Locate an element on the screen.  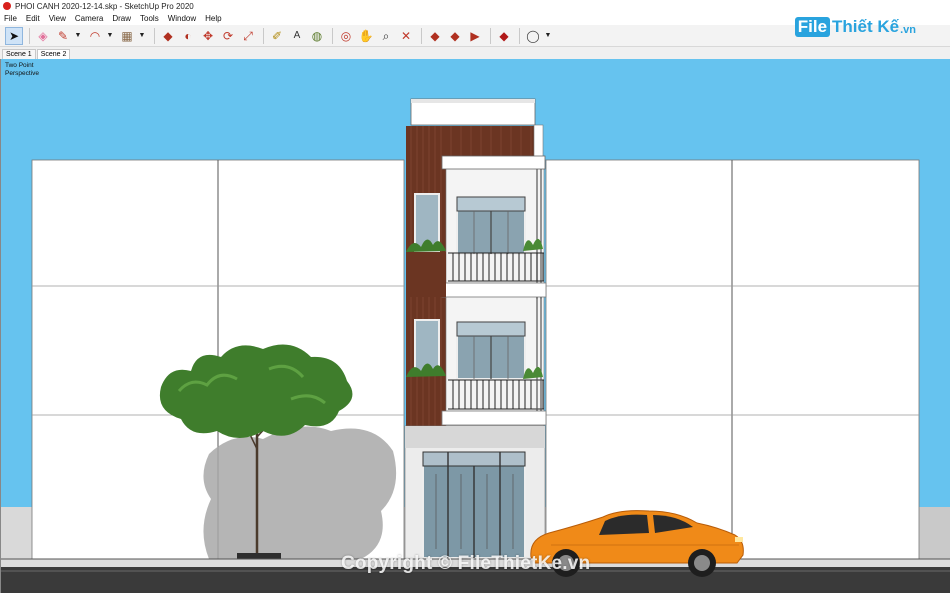
zoom-tool-icon: ⌕ is located at coordinates (386, 36).